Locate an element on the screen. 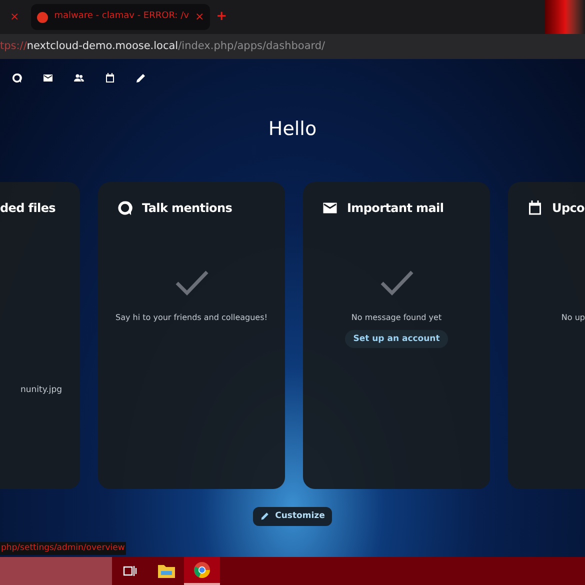 The width and height of the screenshot is (585, 585). file-name: nunity.jpg is located at coordinates (41, 390).